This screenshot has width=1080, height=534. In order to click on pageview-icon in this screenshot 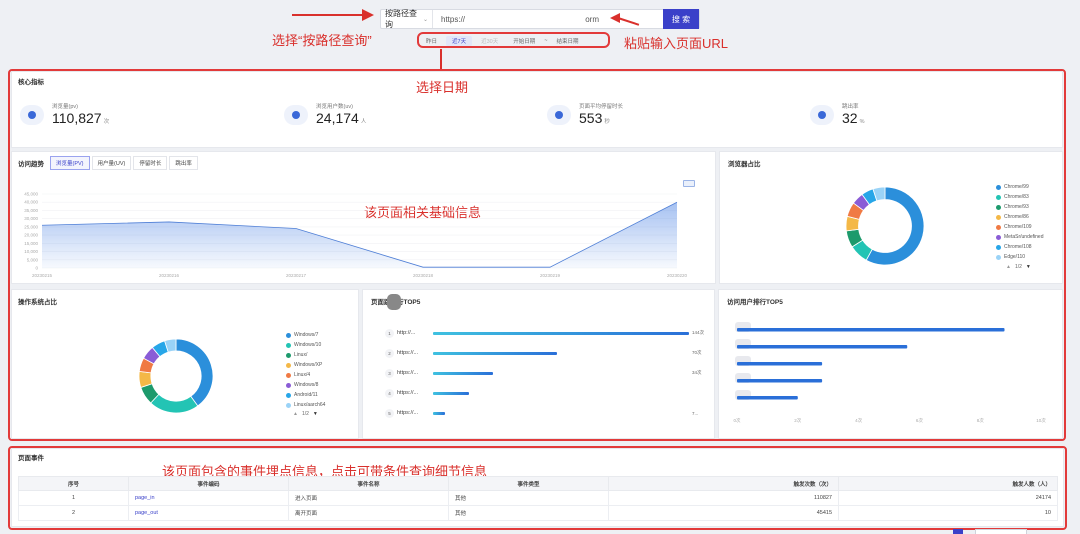, I will do `click(32, 115)`.